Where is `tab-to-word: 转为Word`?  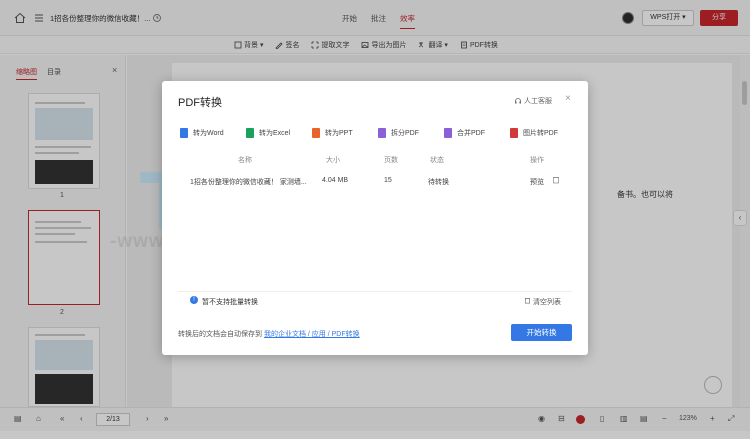
tab-to-word: 转为Word is located at coordinates (213, 133).